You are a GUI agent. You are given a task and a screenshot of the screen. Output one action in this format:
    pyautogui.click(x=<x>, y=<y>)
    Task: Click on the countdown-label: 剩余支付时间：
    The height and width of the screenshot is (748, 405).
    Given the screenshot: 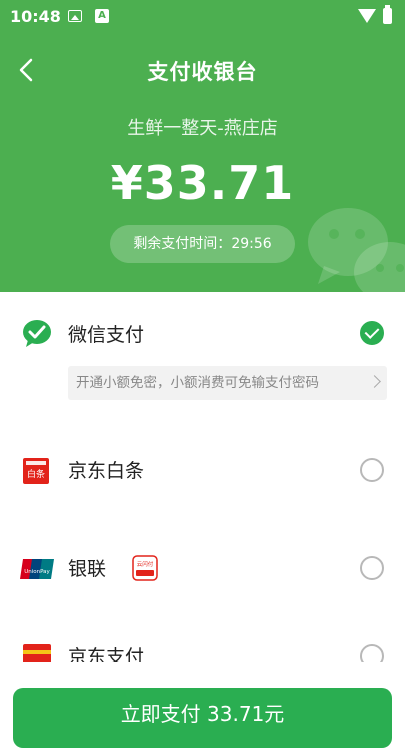 What is the action you would take?
    pyautogui.click(x=182, y=244)
    